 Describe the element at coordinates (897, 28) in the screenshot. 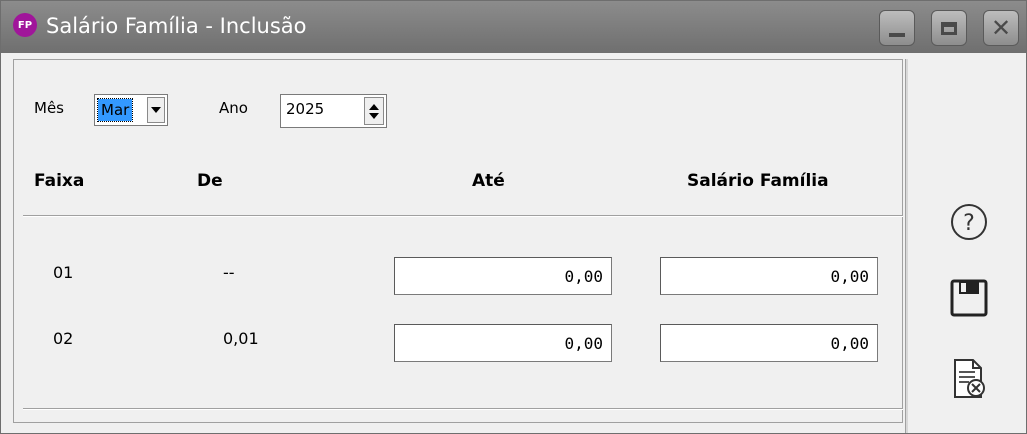

I see `minimize-button` at that location.